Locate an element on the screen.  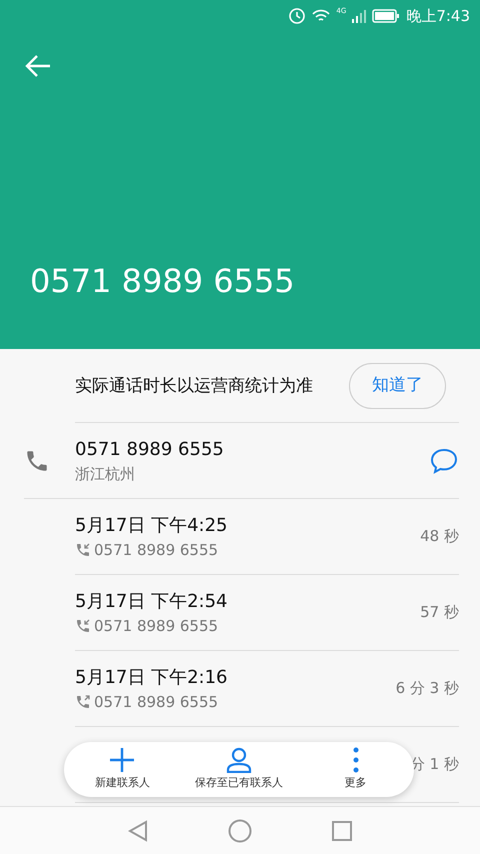
call-date: 5月17日 下午2:54 is located at coordinates (151, 602).